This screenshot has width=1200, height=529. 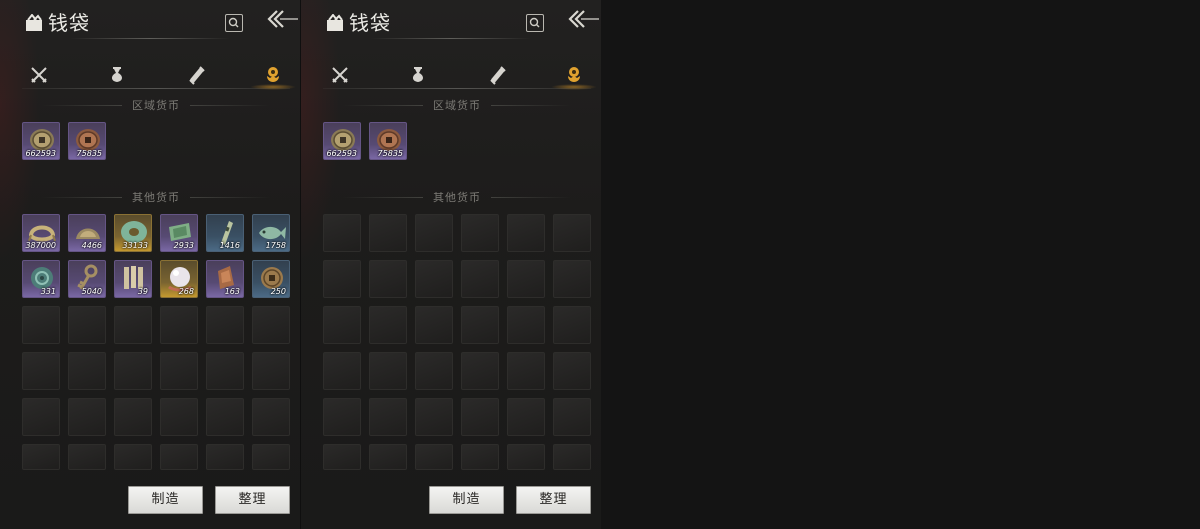 I want to click on item-quantity: 5040, so click(x=91, y=291).